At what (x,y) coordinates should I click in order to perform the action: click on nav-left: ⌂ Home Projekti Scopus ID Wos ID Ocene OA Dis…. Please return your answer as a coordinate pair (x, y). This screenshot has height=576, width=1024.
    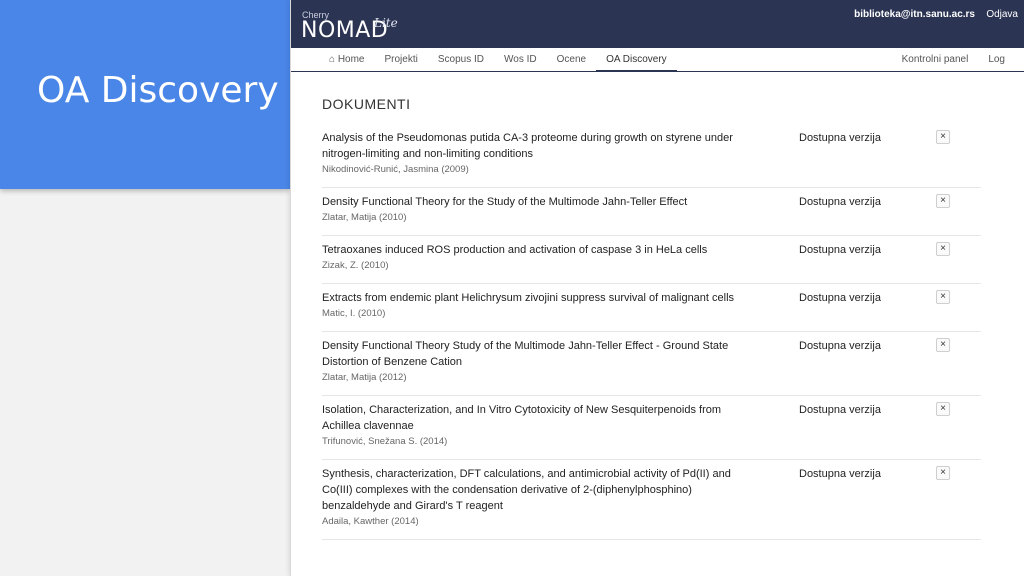
    Looking at the image, I should click on (498, 60).